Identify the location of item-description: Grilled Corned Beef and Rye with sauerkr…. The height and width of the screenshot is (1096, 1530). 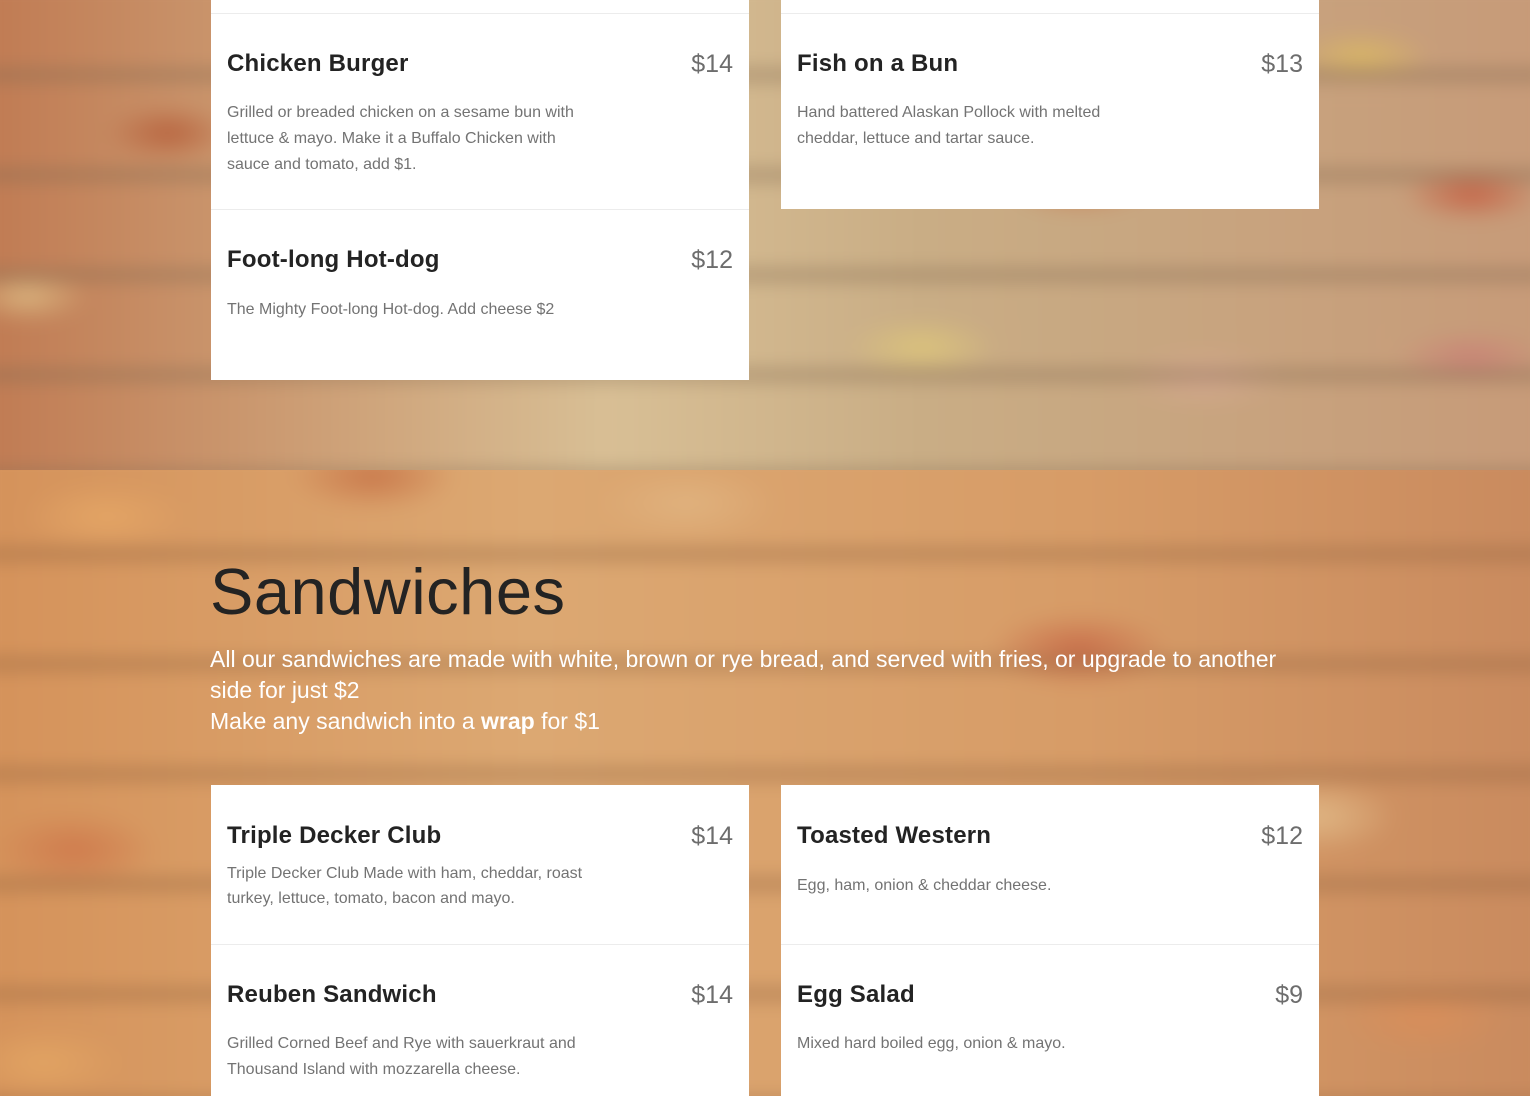
(401, 1056).